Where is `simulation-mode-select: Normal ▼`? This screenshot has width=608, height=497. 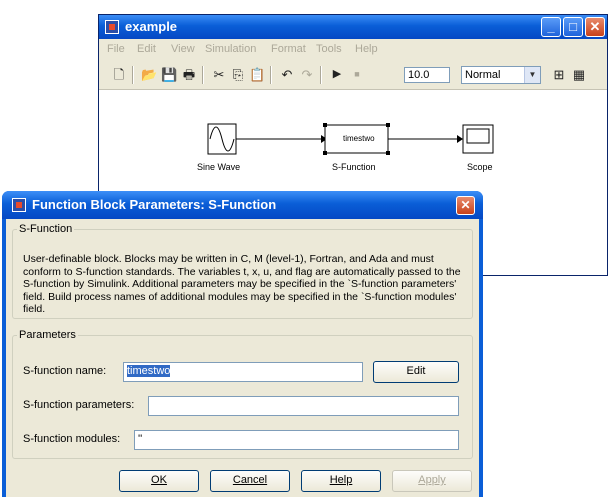 simulation-mode-select: Normal ▼ is located at coordinates (501, 75).